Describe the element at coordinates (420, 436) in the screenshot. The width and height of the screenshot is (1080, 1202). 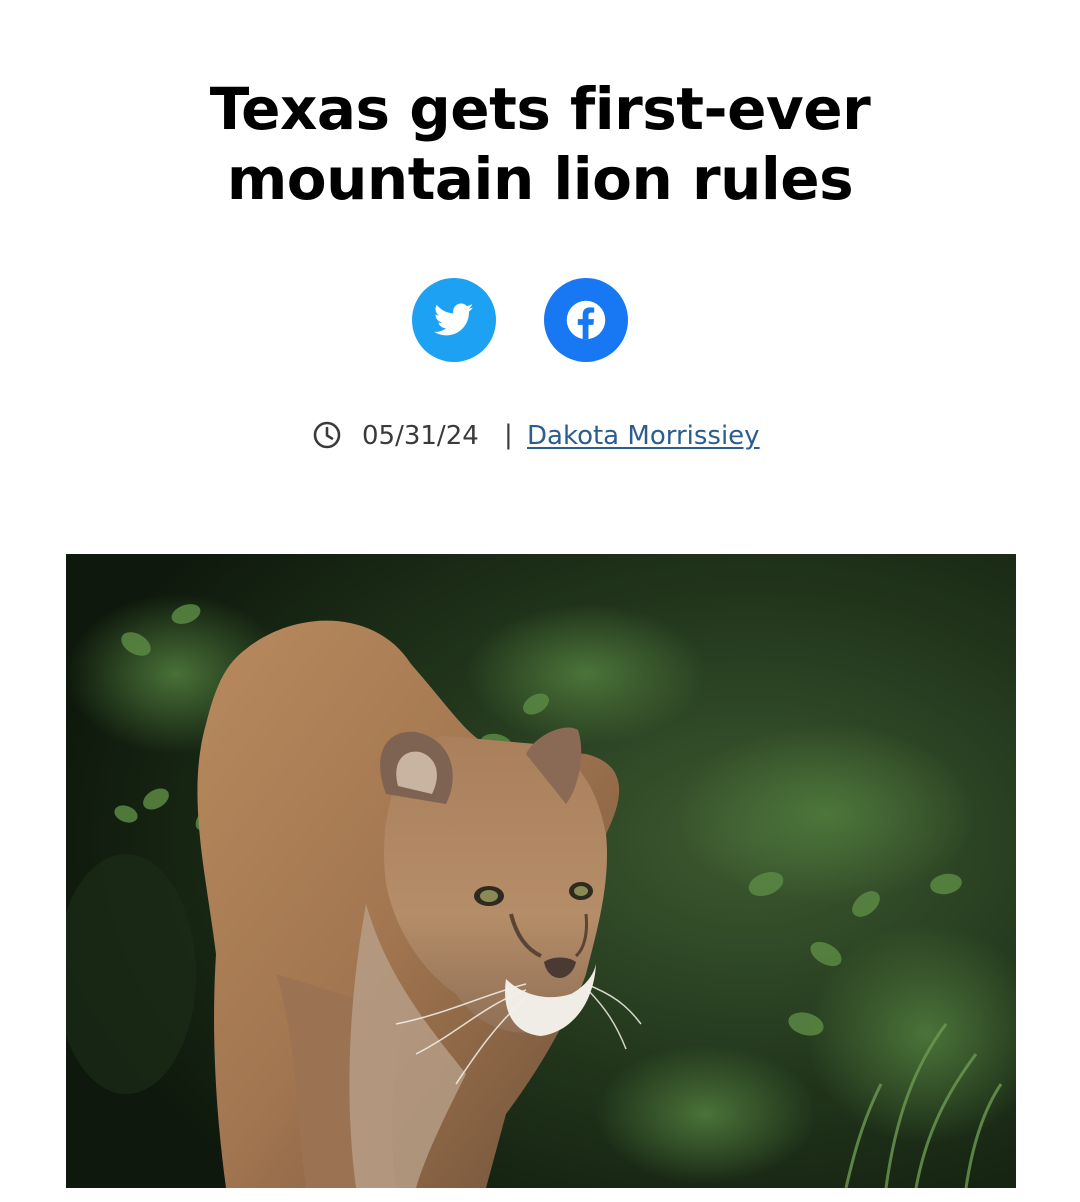
I see `publish-date: 05/31/24` at that location.